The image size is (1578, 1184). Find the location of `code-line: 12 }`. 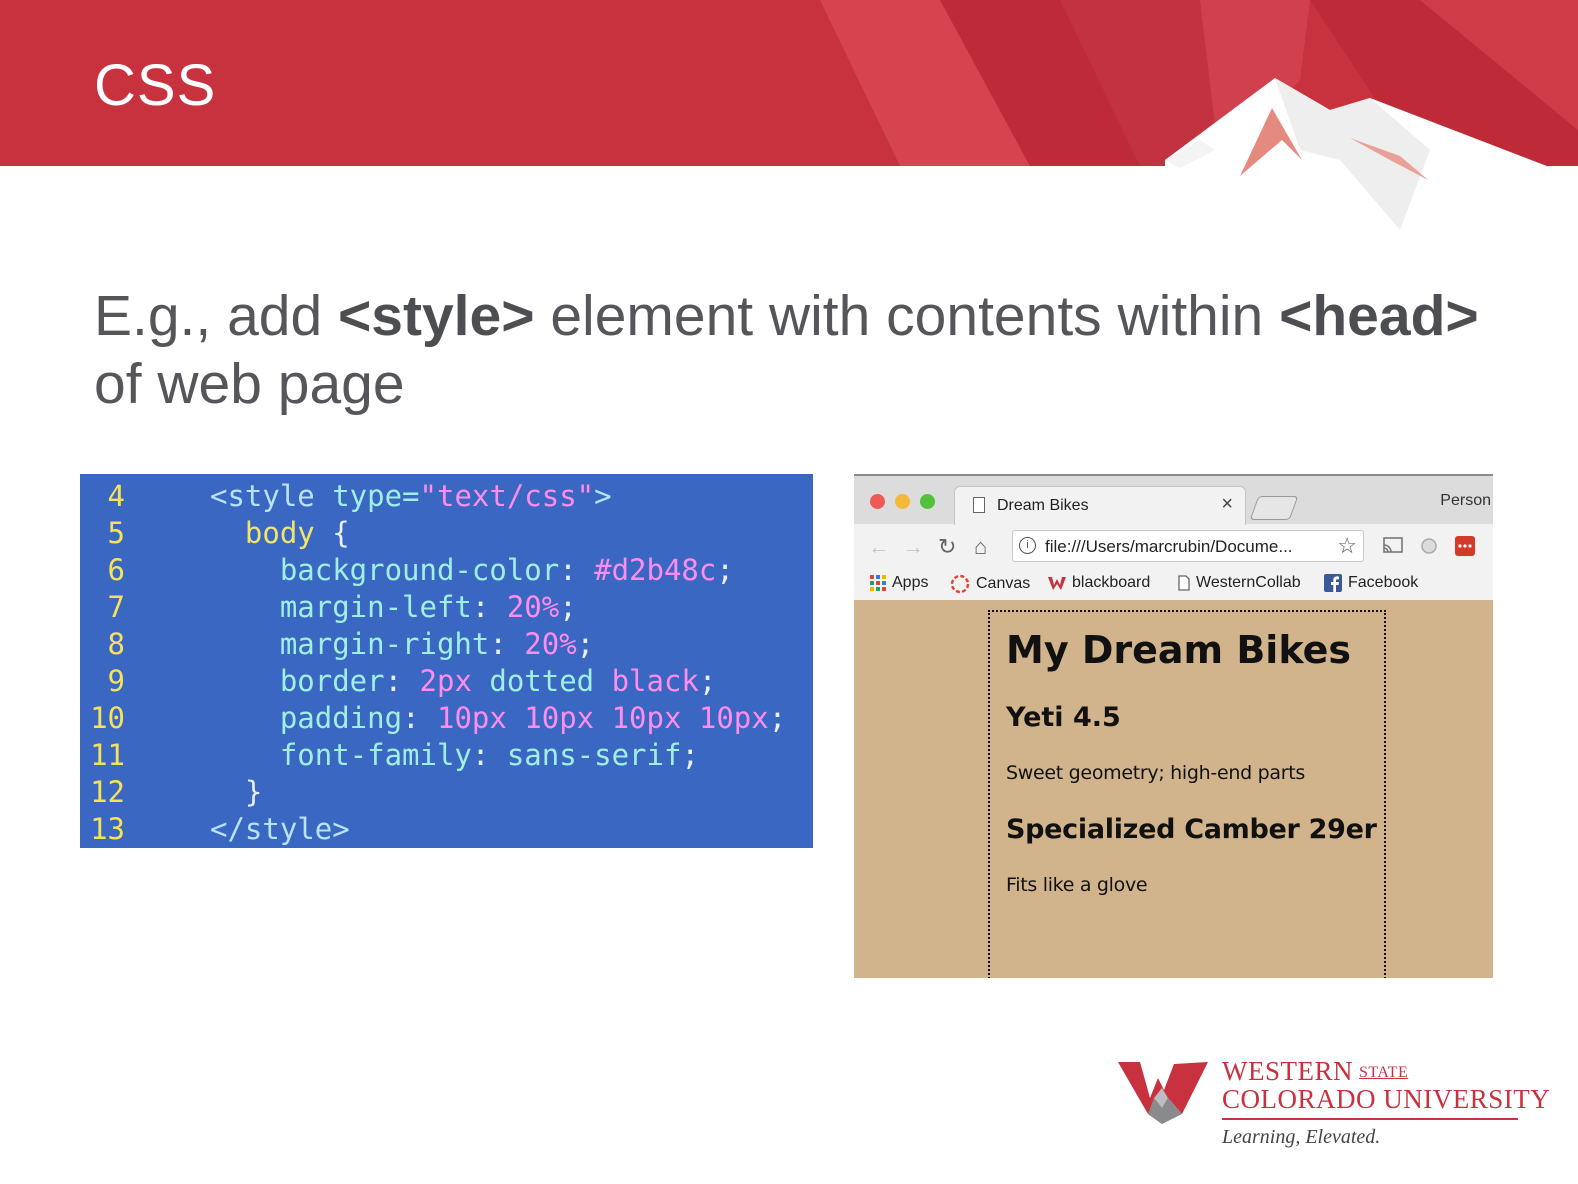

code-line: 12 } is located at coordinates (171, 792).